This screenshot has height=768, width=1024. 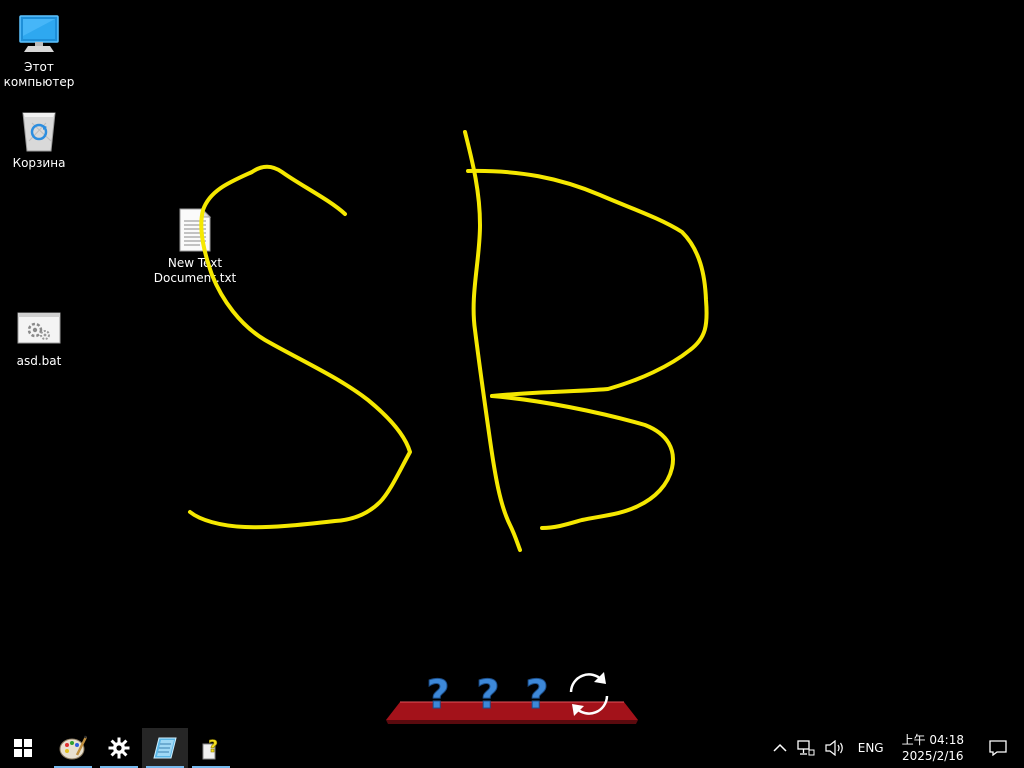 I want to click on windows-start-icon, so click(x=23, y=748).